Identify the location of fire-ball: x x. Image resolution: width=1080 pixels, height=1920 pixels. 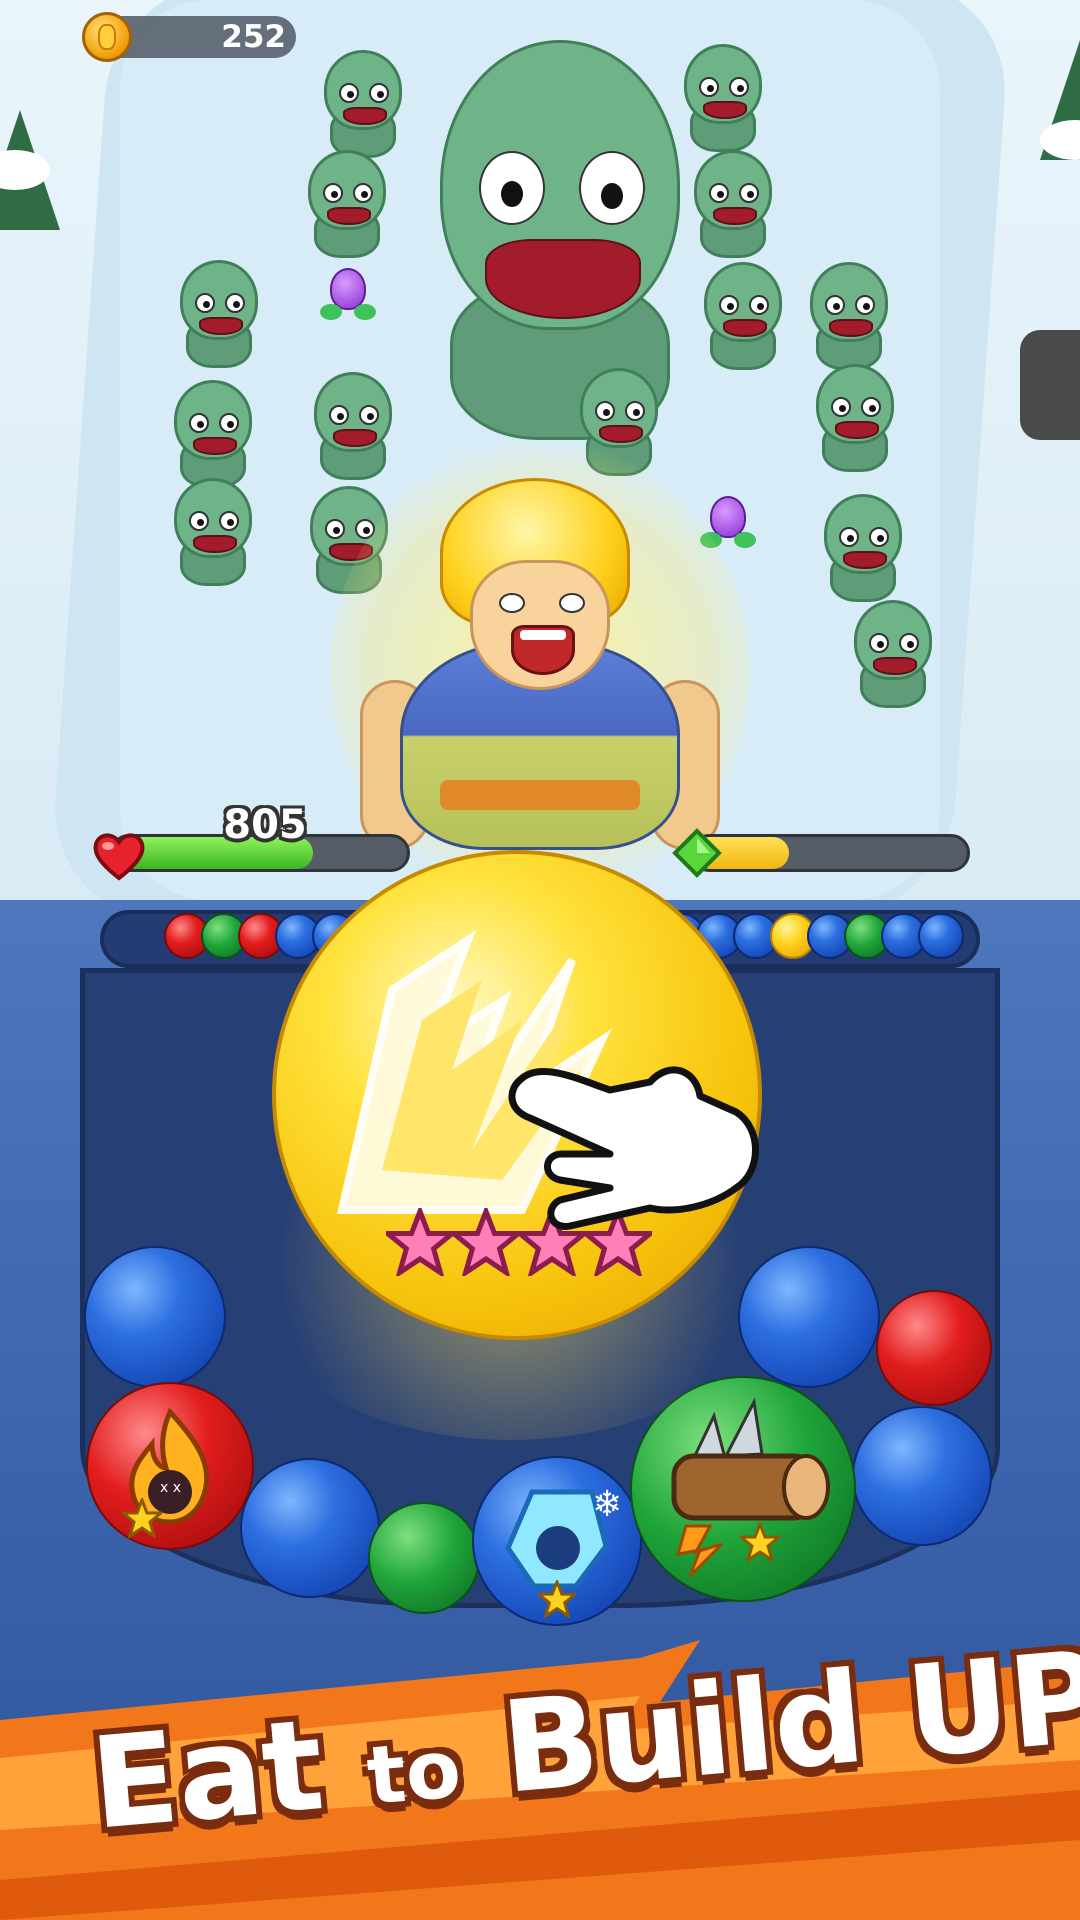
(170, 1466).